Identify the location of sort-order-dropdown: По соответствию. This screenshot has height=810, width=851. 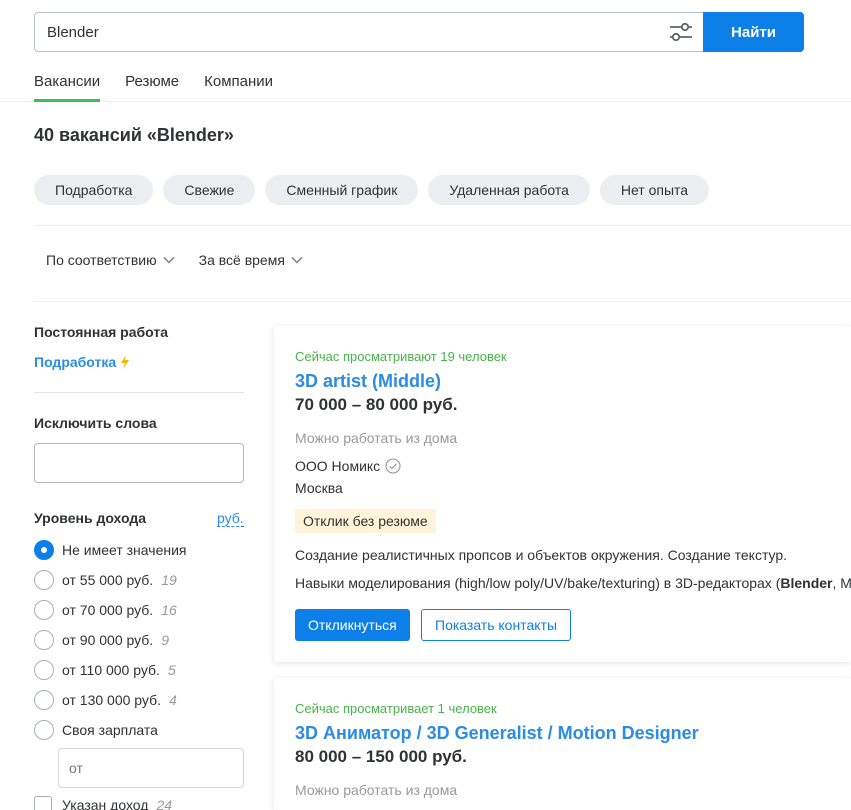
(110, 260).